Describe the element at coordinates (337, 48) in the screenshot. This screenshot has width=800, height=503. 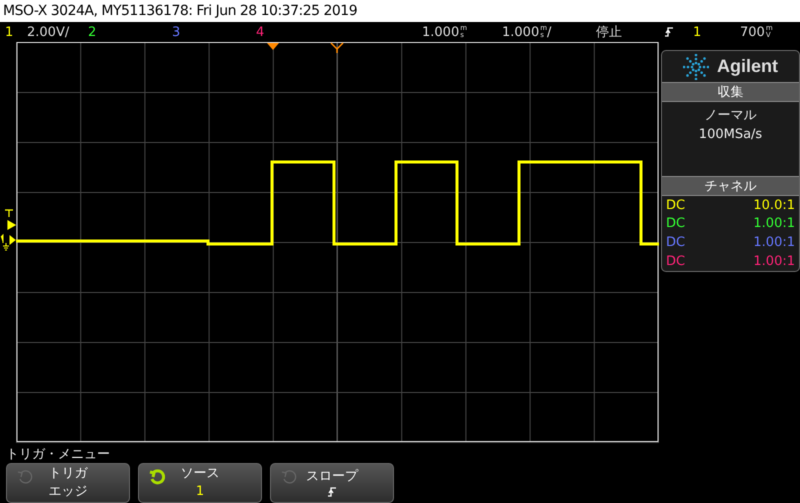
I see `center-marker-icon` at that location.